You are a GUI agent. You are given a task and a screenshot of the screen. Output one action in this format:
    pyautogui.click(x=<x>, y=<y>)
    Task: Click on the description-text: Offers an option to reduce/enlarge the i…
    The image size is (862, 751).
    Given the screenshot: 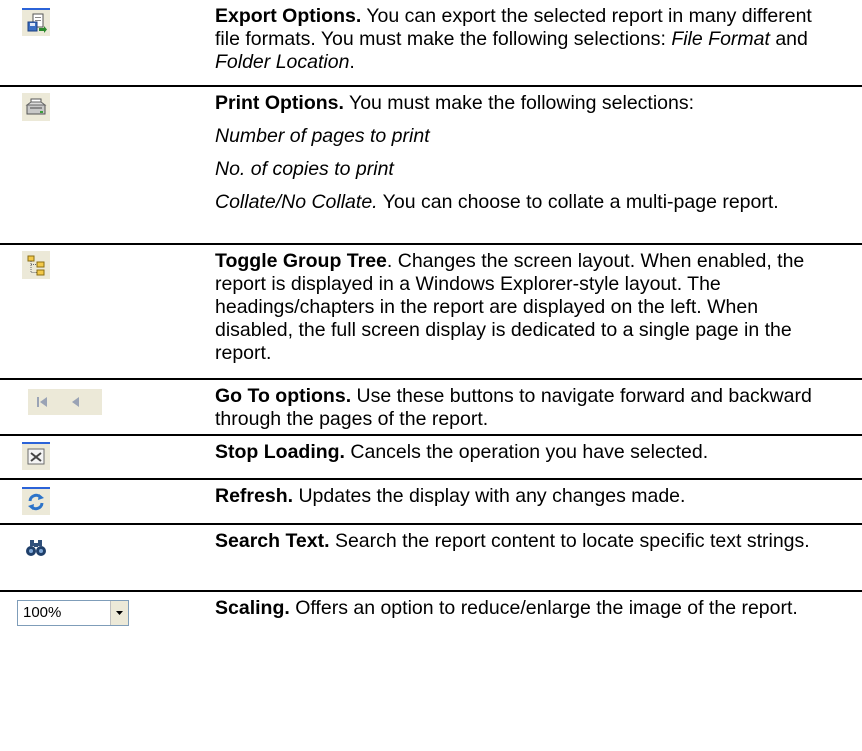 What is the action you would take?
    pyautogui.click(x=543, y=608)
    